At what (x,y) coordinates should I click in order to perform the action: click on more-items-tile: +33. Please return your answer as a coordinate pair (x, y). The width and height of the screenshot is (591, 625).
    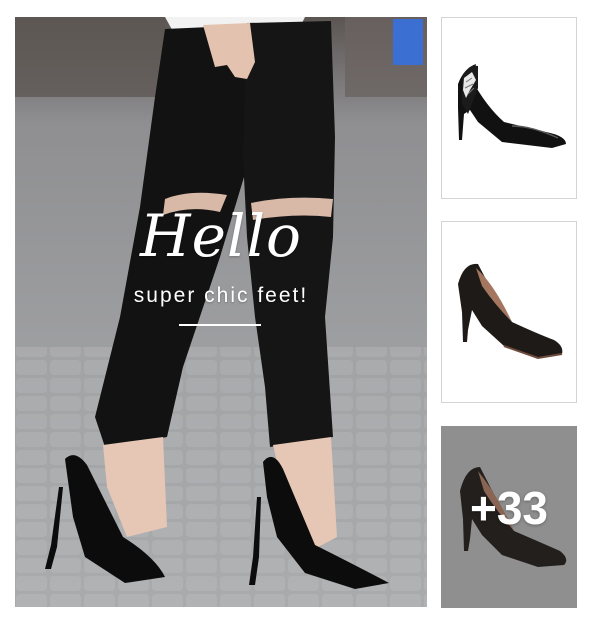
    Looking at the image, I should click on (509, 517).